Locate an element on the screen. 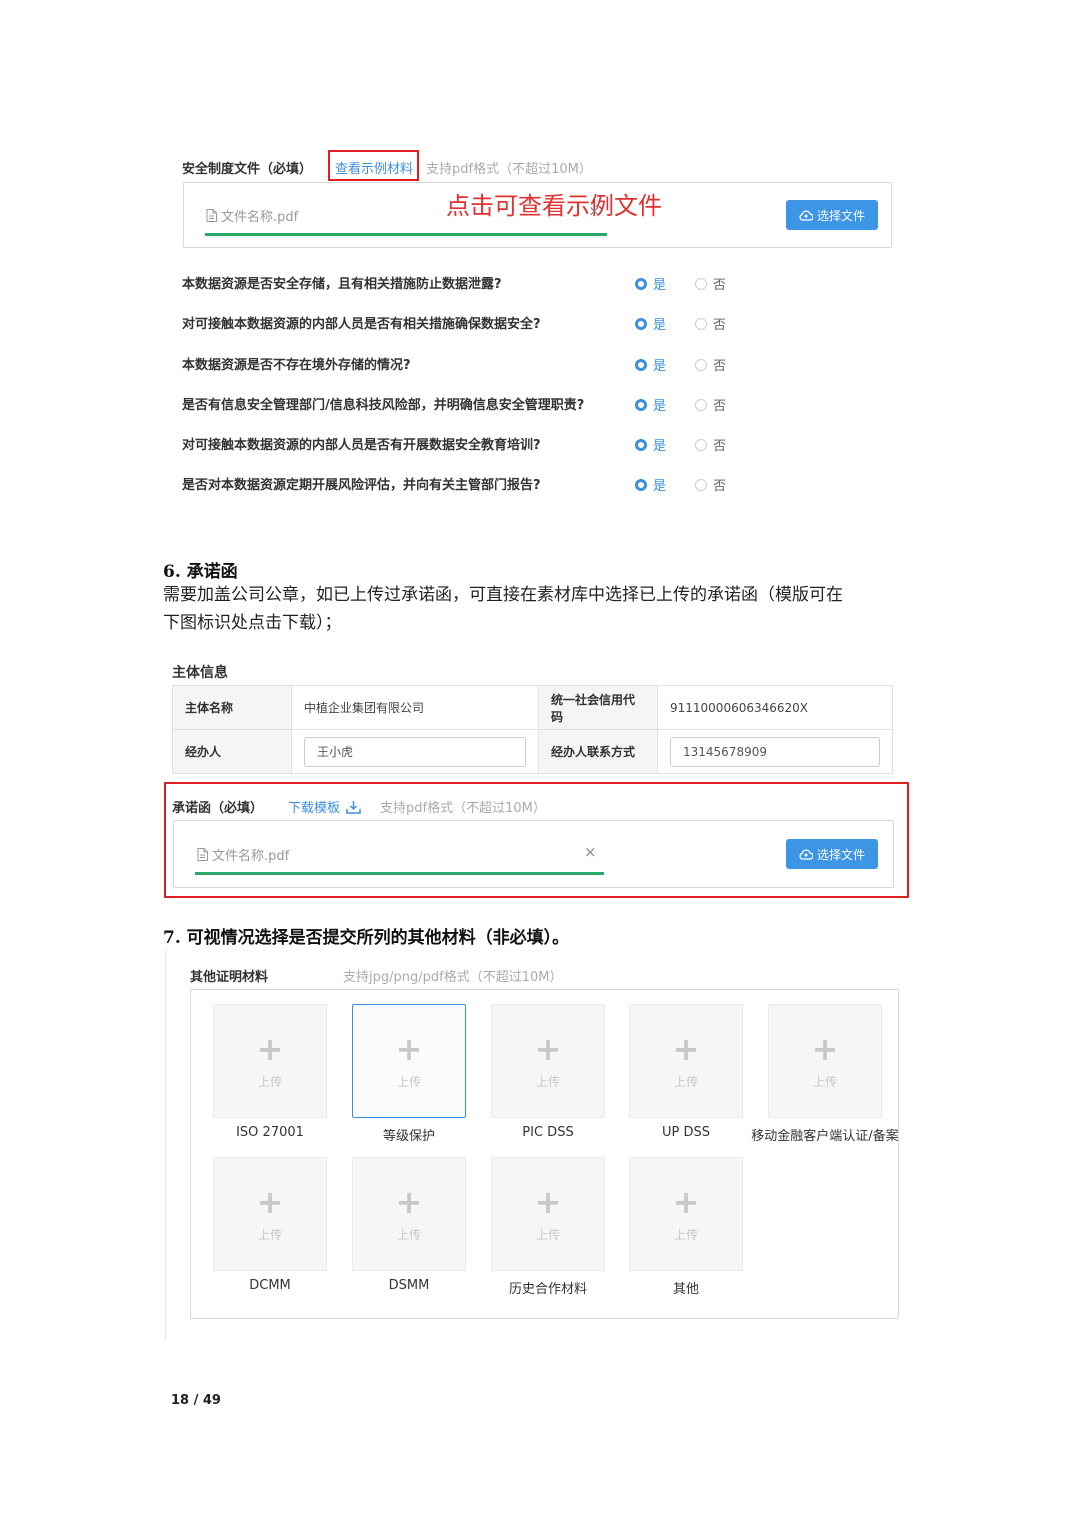 The image size is (1074, 1520). section-7-heading: 7. 可视情况选择是否提交所列的其他材料（非必填）。 is located at coordinates (366, 938).